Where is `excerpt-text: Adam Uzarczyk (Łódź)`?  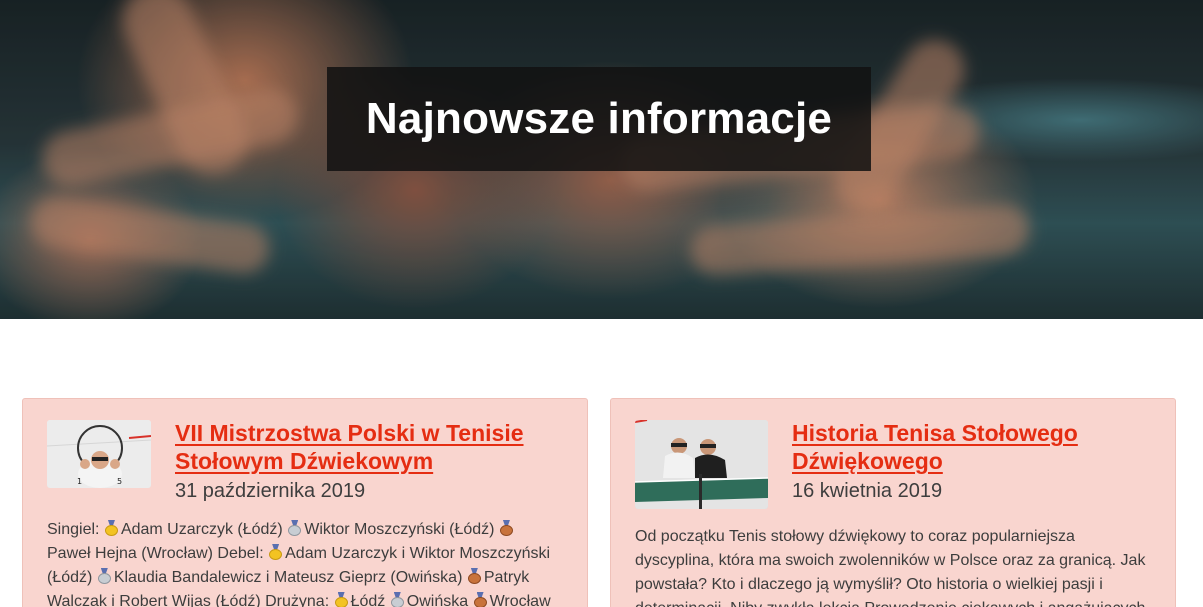 excerpt-text: Adam Uzarczyk (Łódź) is located at coordinates (201, 529).